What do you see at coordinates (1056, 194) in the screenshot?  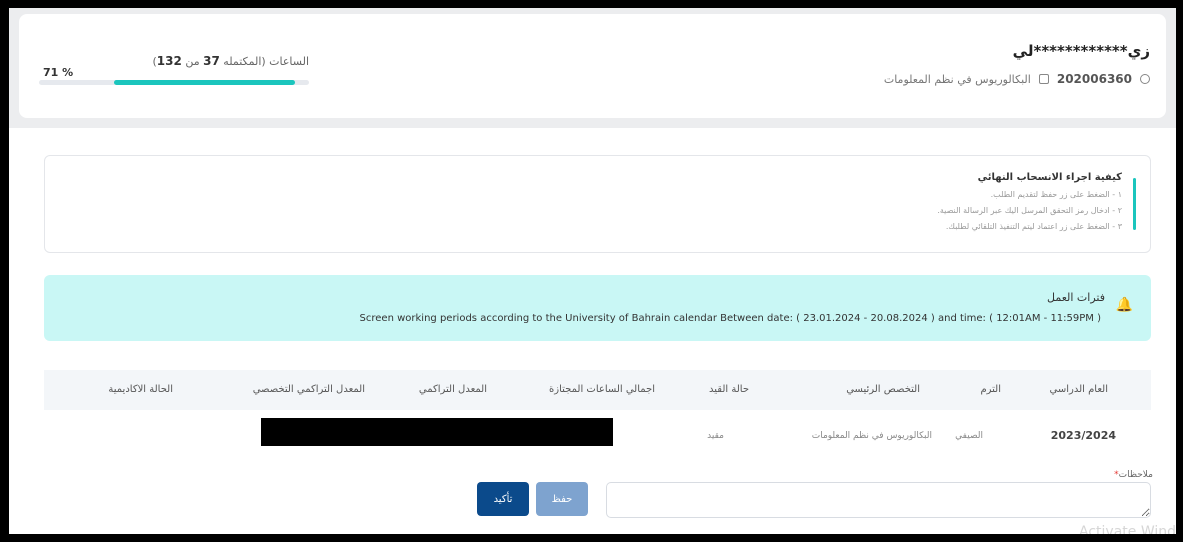 I see `instruction-step: ١ - الضغط على زر حفظ لتقديم الطلب.` at bounding box center [1056, 194].